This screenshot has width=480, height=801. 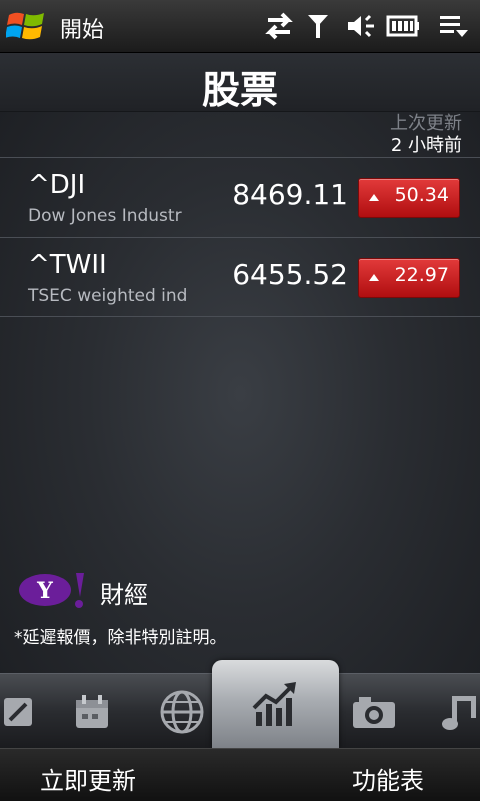 I want to click on windows-logo, so click(x=26, y=26).